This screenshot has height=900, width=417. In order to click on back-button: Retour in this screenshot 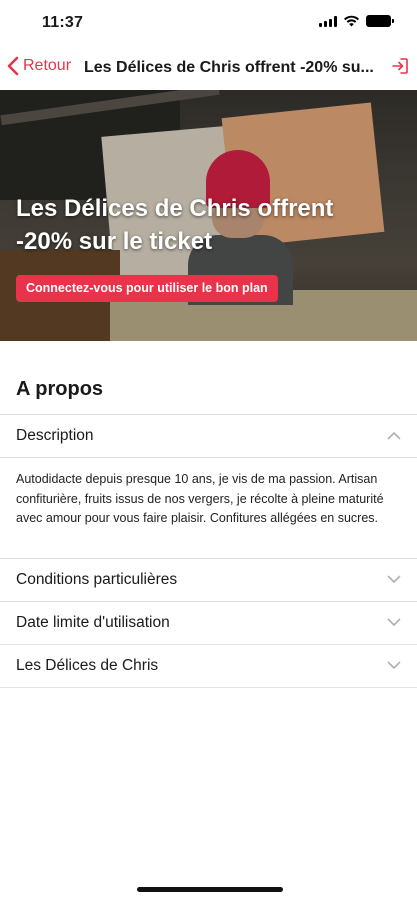, I will do `click(38, 66)`.